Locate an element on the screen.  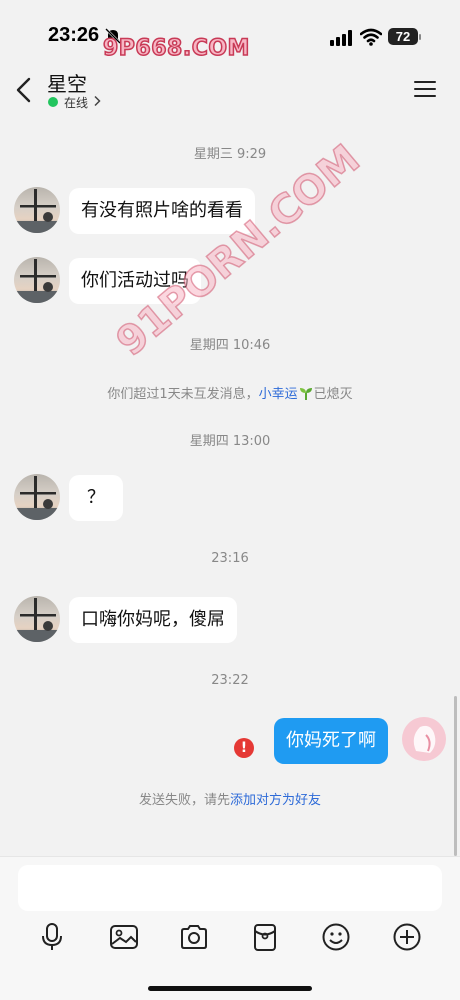
system-notice-suffix: 已熄灭 is located at coordinates (333, 394).